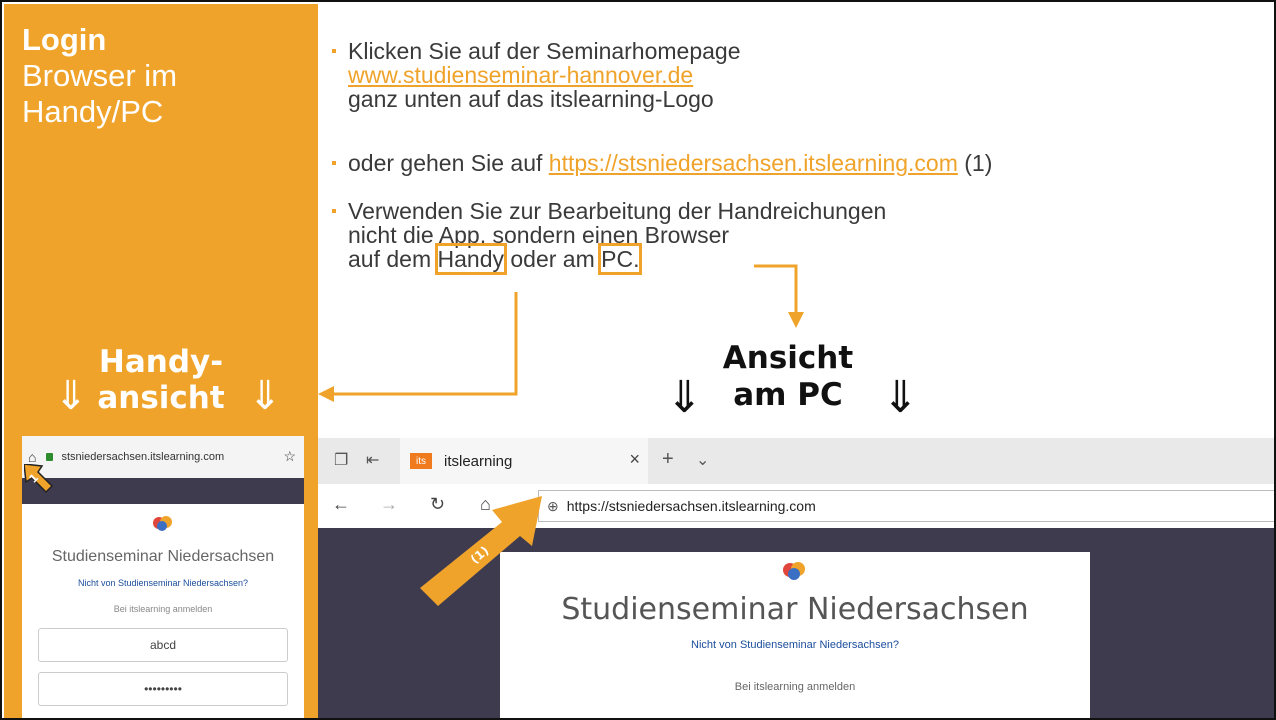 The width and height of the screenshot is (1276, 720). Describe the element at coordinates (341, 460) in the screenshot. I see `tab-preview-icon: ❐` at that location.